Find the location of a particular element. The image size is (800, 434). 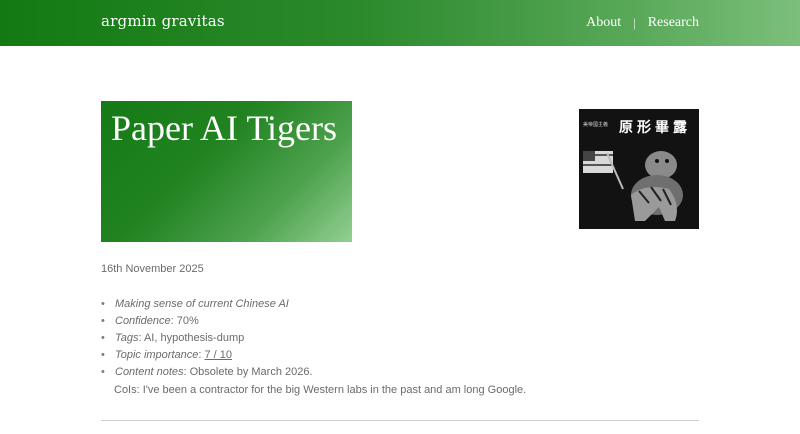

nav-about-link: About is located at coordinates (603, 23).